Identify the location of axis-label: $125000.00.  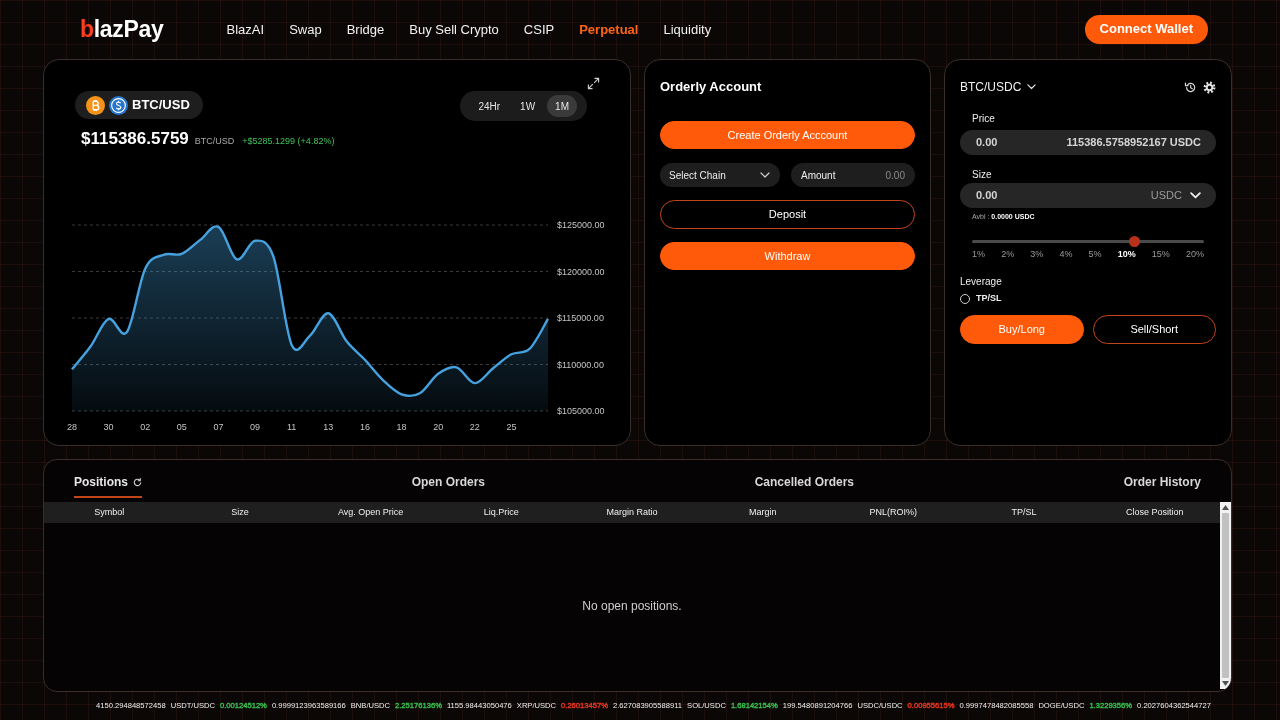
(581, 225).